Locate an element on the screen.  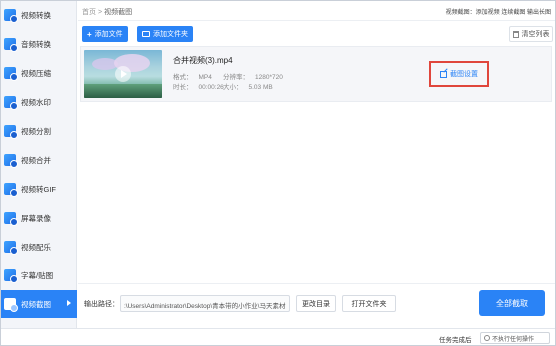
after-completion-select: 不执行任何操作 is located at coordinates (515, 338).